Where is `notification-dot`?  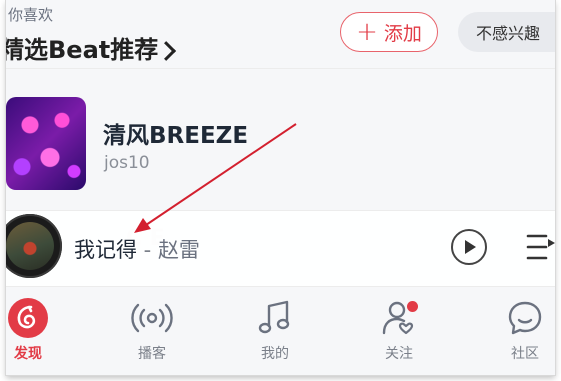
notification-dot is located at coordinates (412, 306).